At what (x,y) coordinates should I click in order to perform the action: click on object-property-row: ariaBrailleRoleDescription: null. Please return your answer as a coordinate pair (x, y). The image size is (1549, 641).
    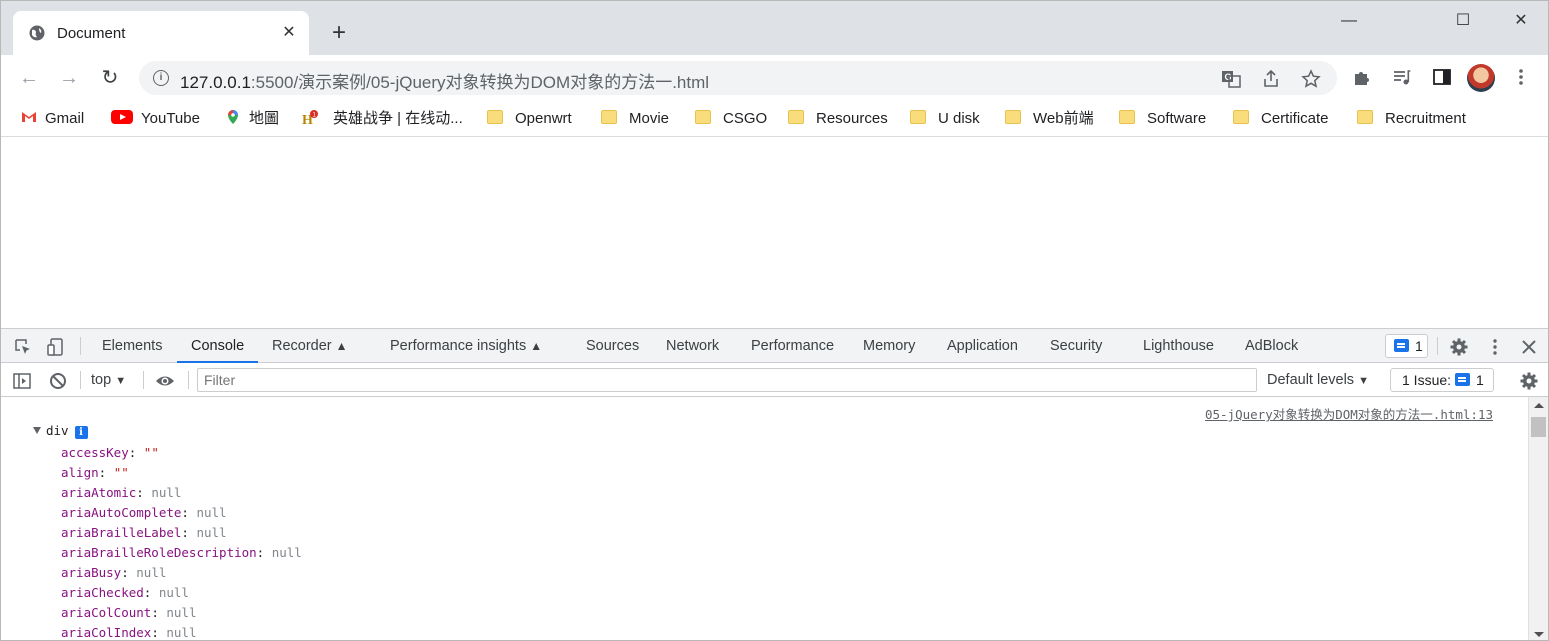
    Looking at the image, I should click on (181, 553).